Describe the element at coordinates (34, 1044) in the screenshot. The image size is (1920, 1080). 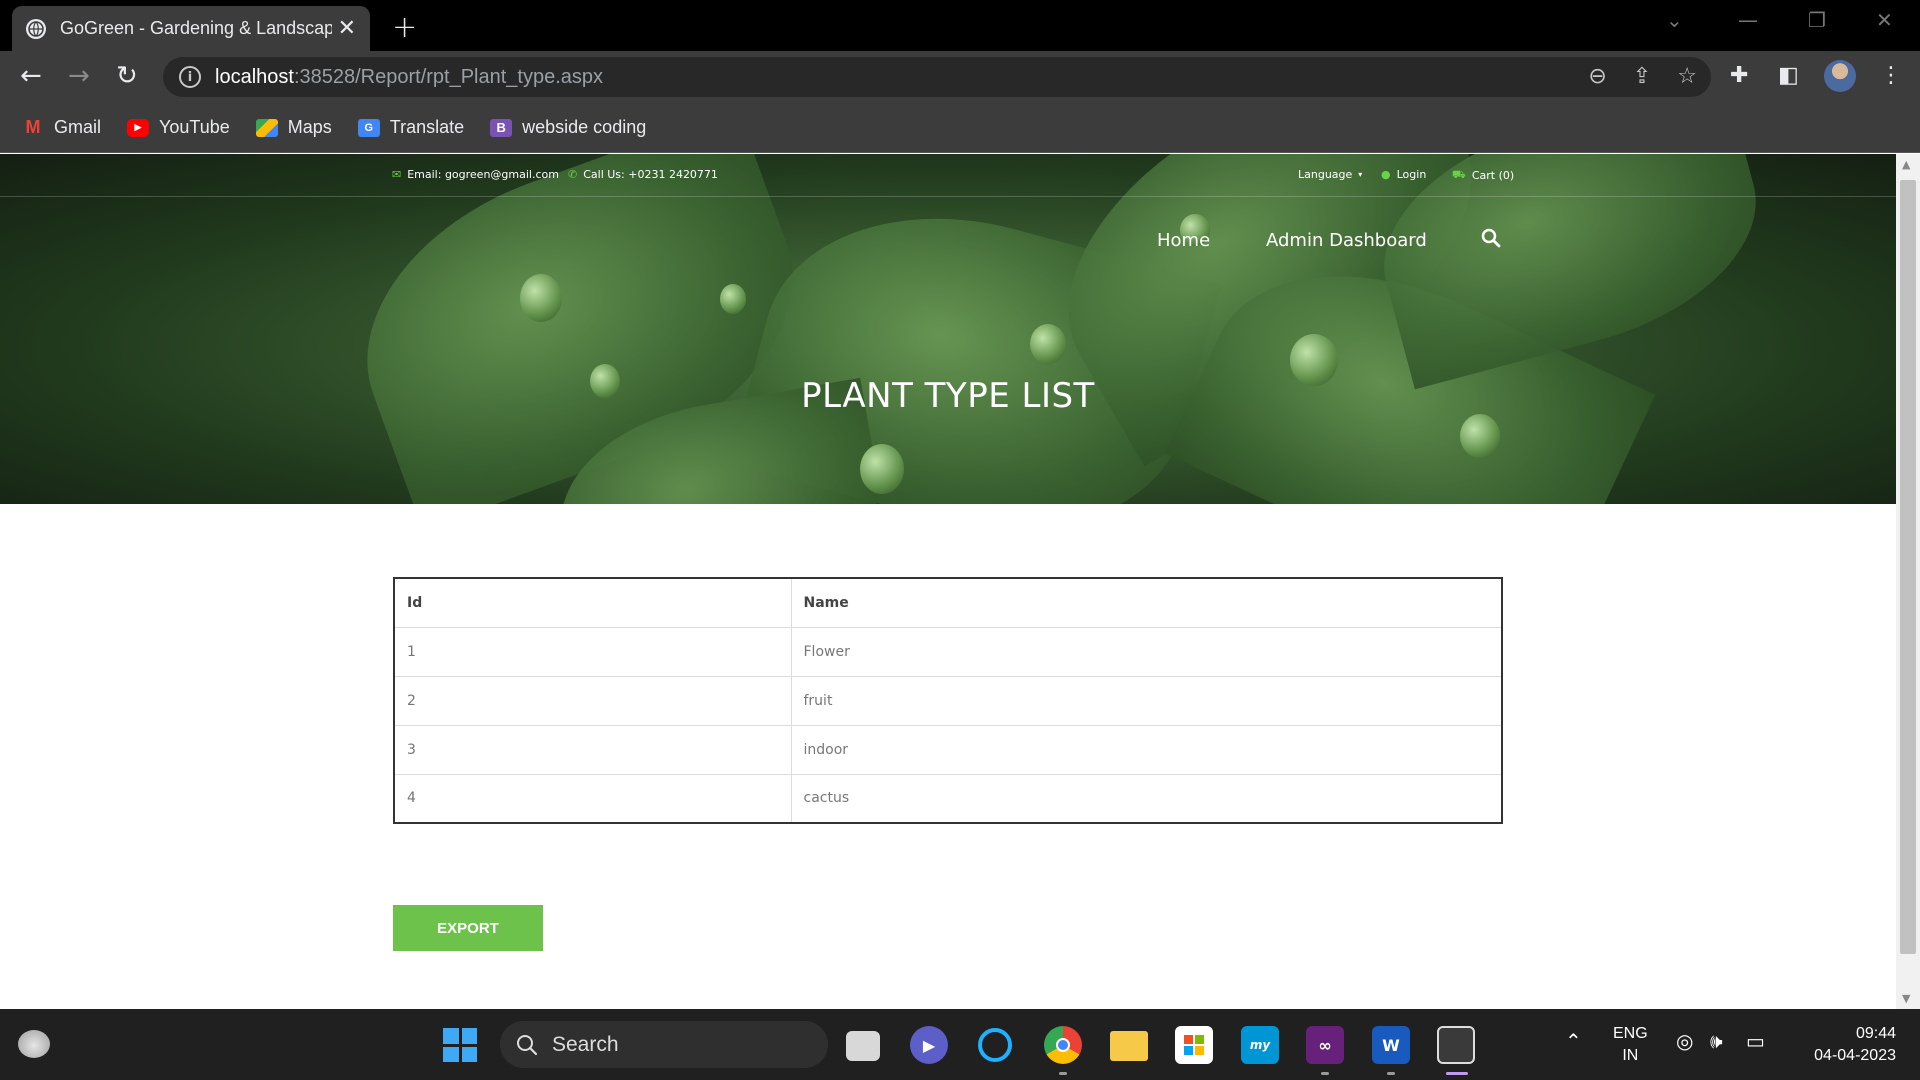
I see `weather-icon` at that location.